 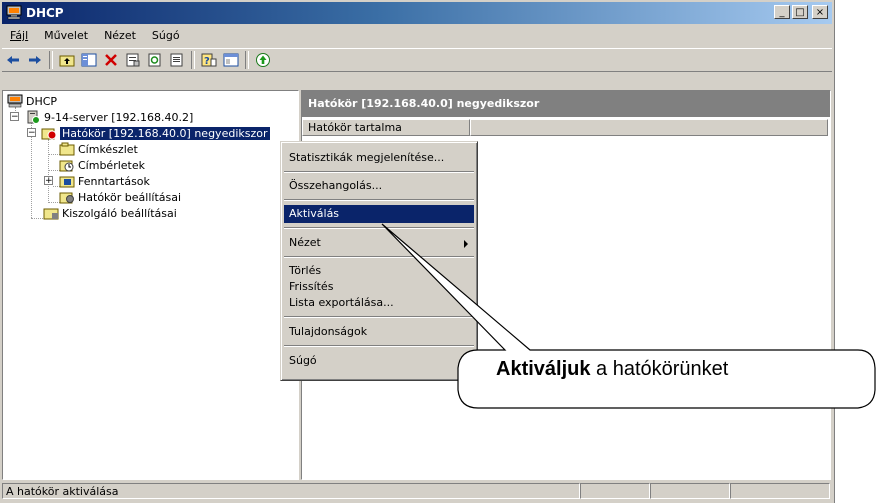 I want to click on callout-text: Aktiváljuk a hatókörünket, so click(x=612, y=369).